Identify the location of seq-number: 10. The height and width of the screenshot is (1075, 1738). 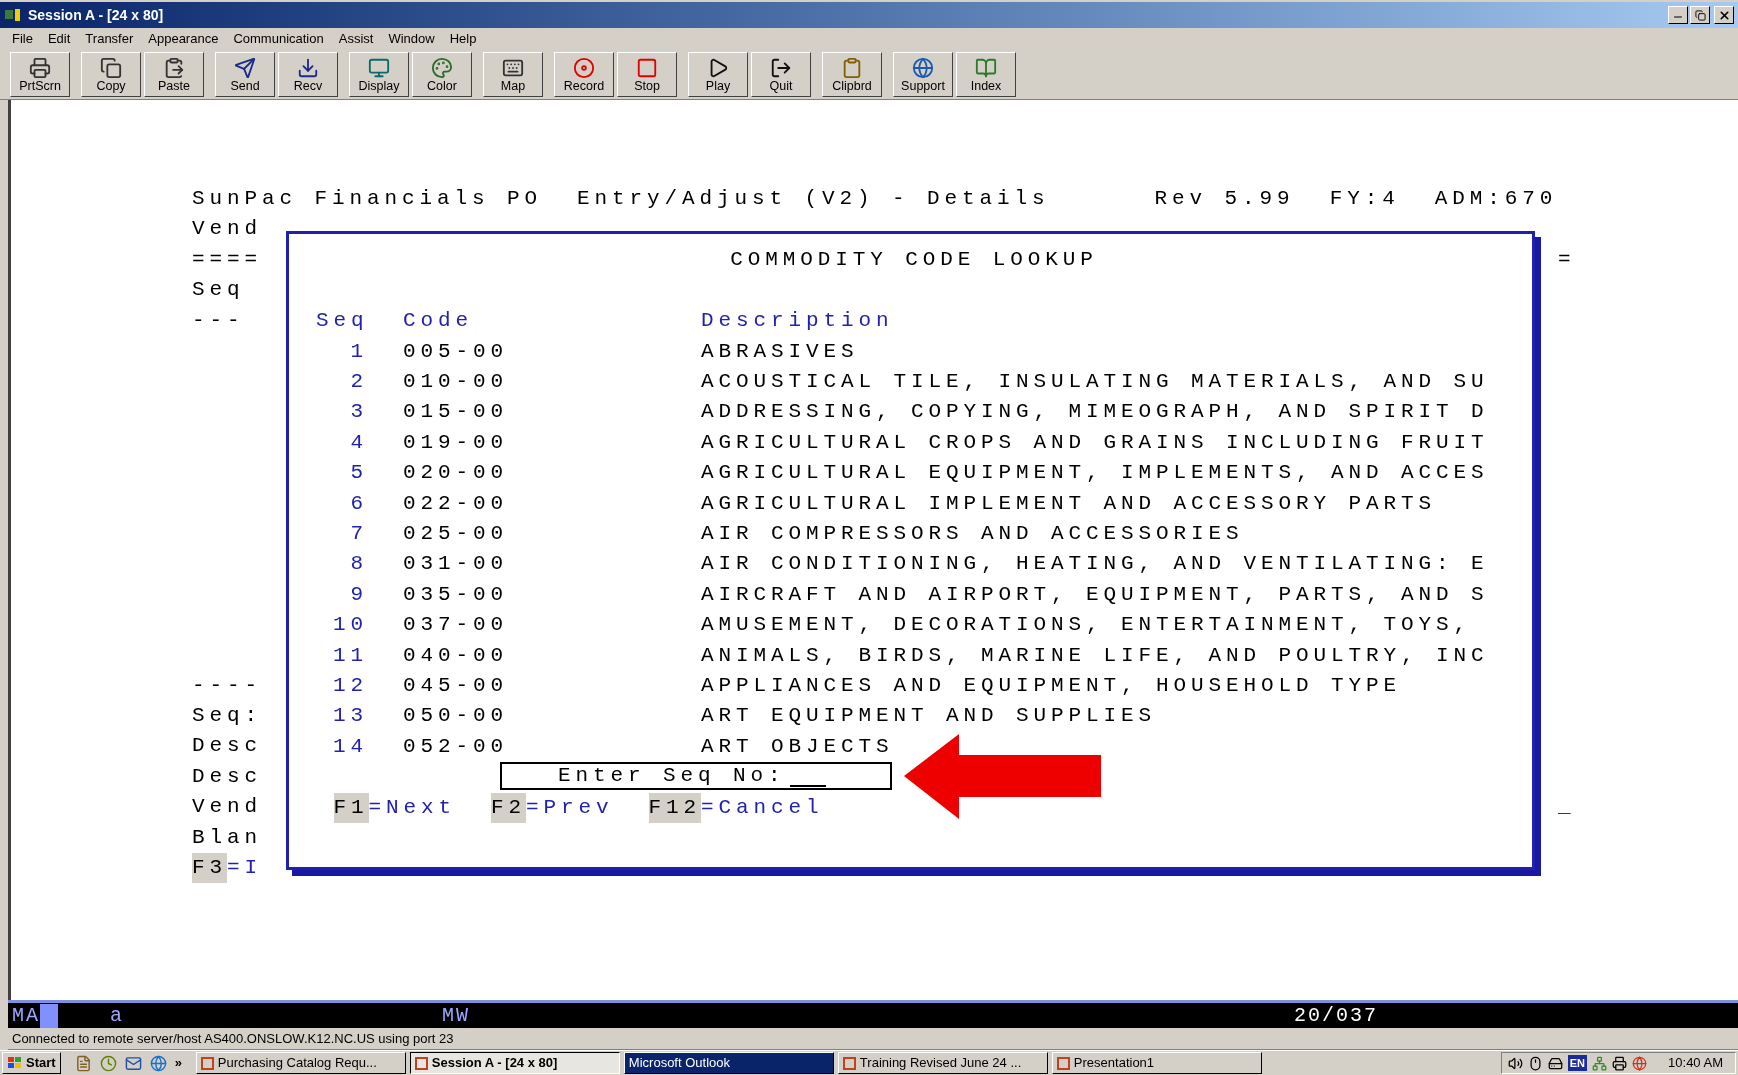
(350, 625).